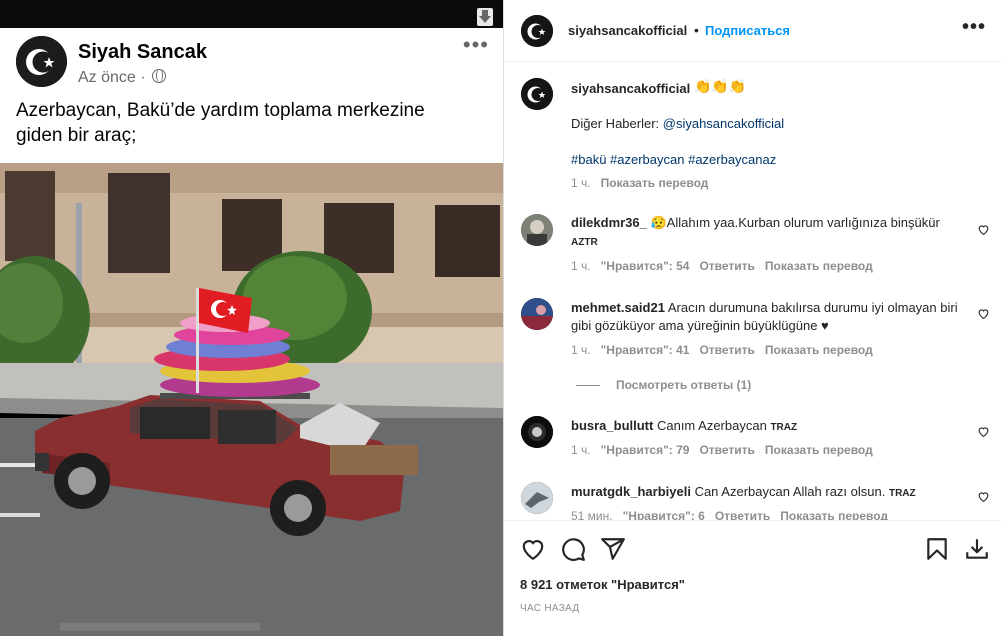  I want to click on view-replies-button: Посмотреть ответы (1), so click(663, 385).